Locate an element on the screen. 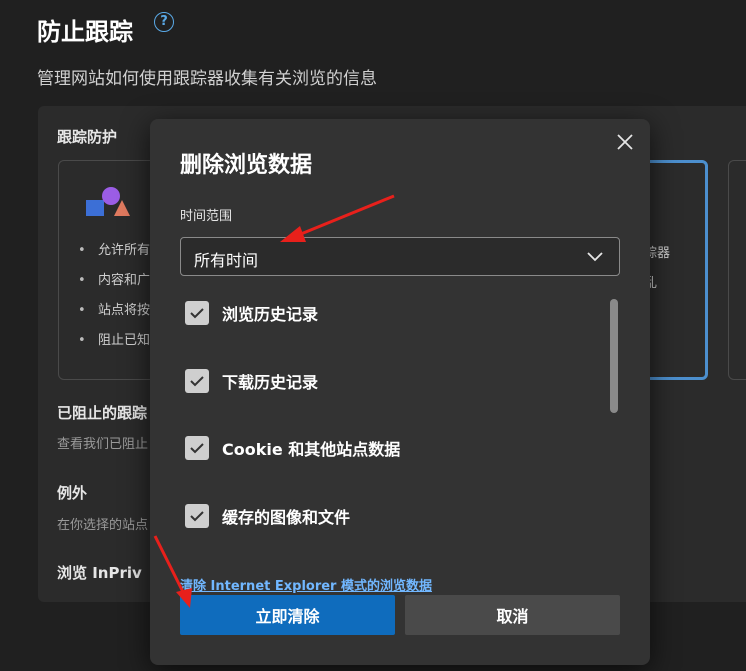  option-label: Cookie 和其他站点数据 is located at coordinates (311, 449).